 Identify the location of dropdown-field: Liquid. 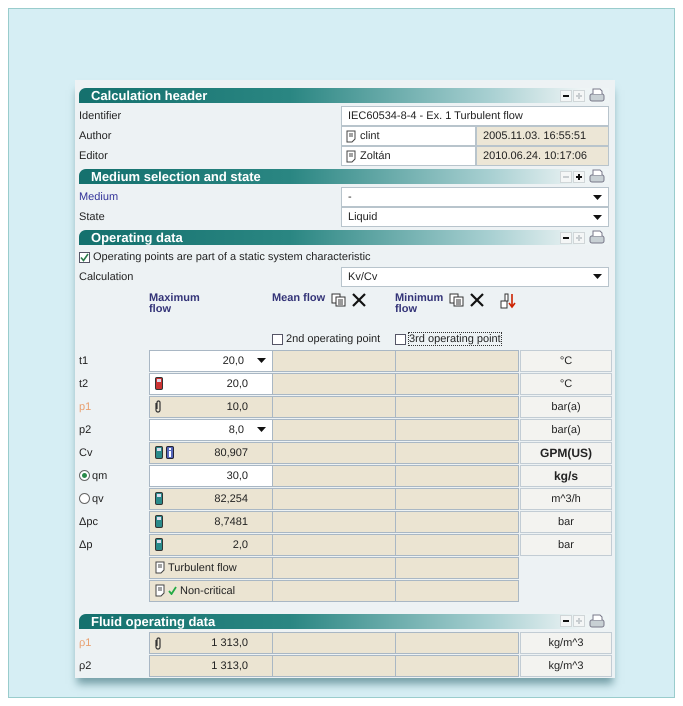
(475, 217).